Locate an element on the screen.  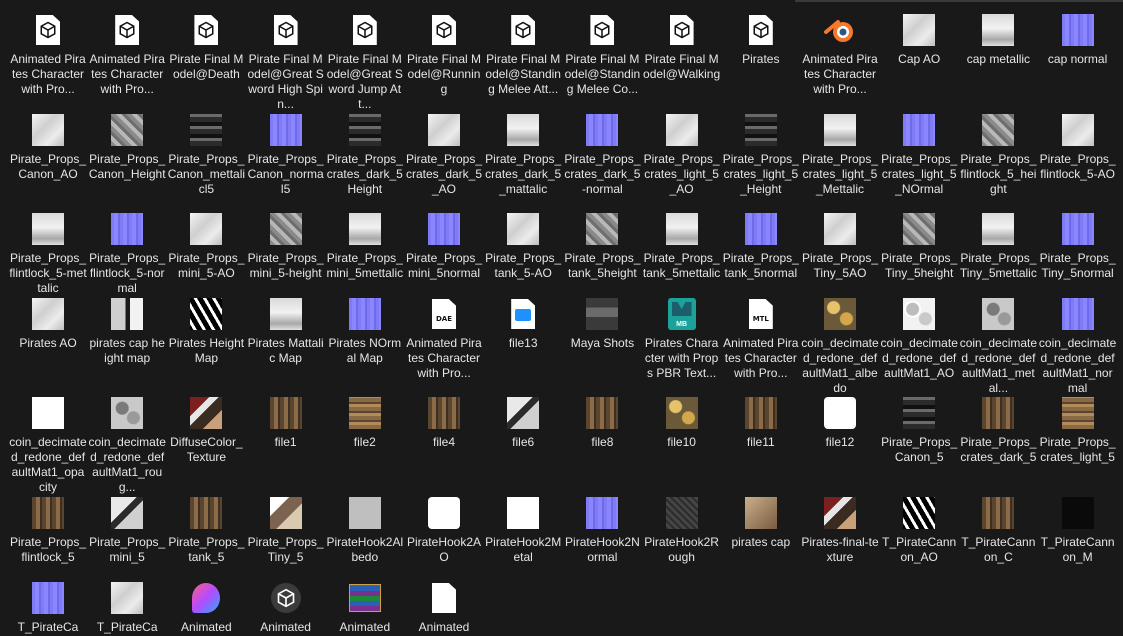
file-item: PirateHook2Normal is located at coordinates (602, 531).